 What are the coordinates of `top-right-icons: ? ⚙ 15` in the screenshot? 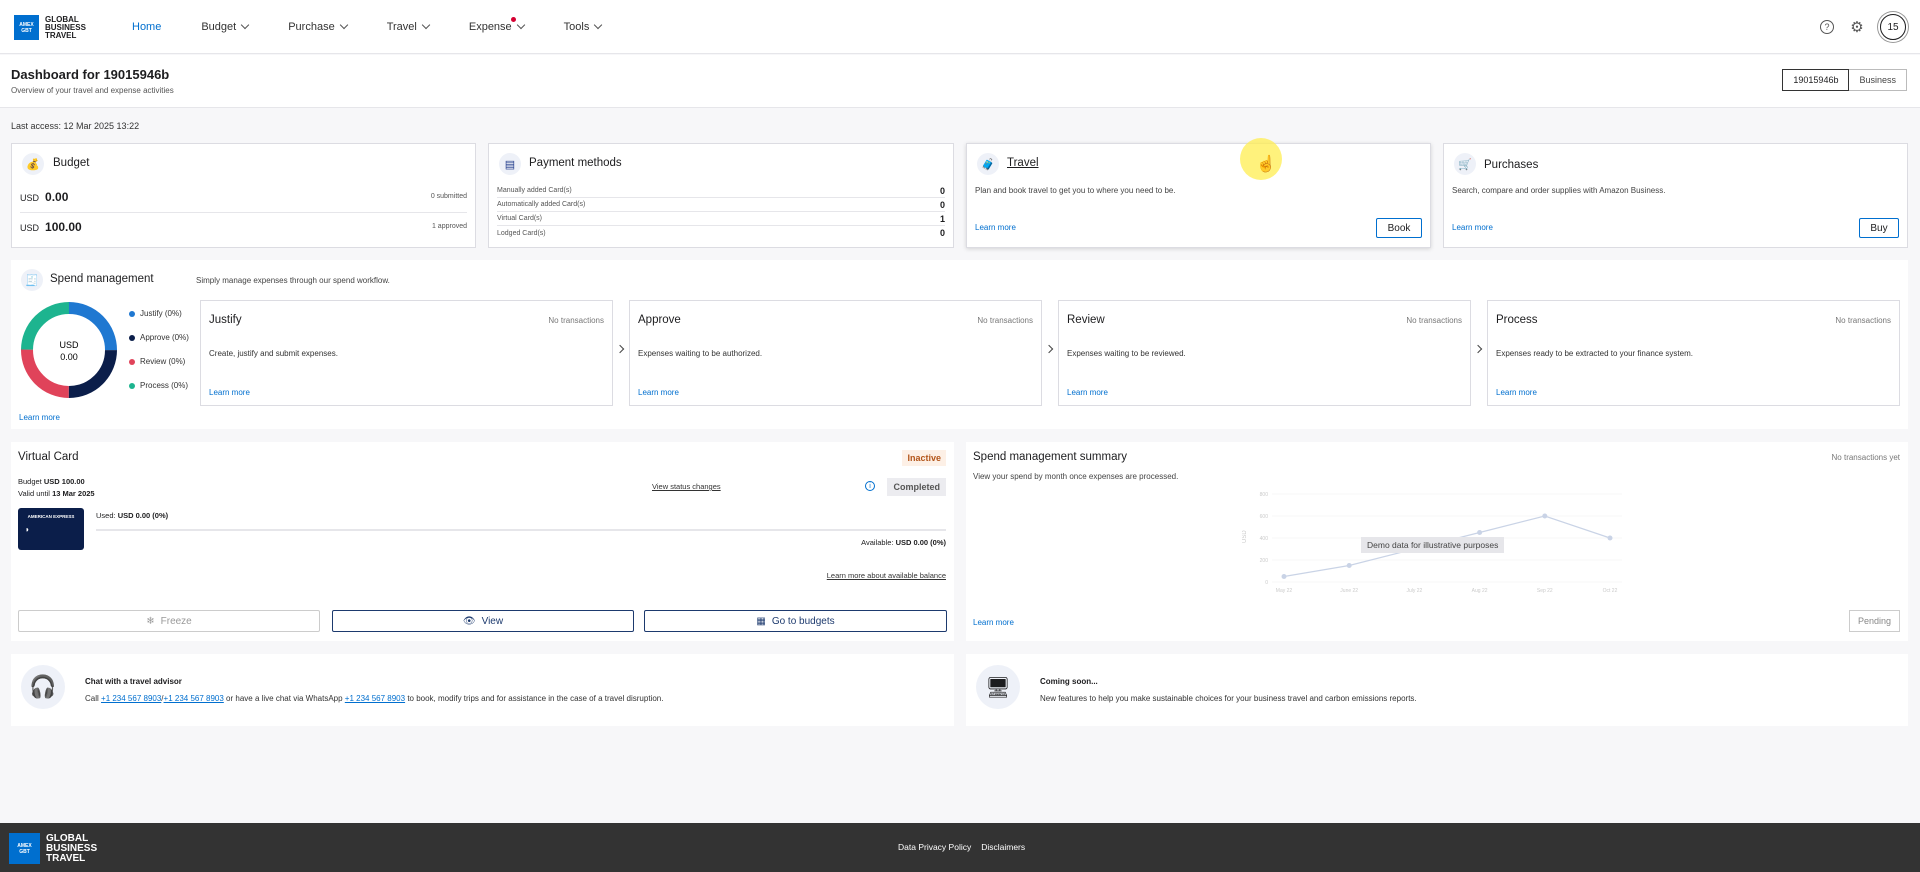 It's located at (1863, 27).